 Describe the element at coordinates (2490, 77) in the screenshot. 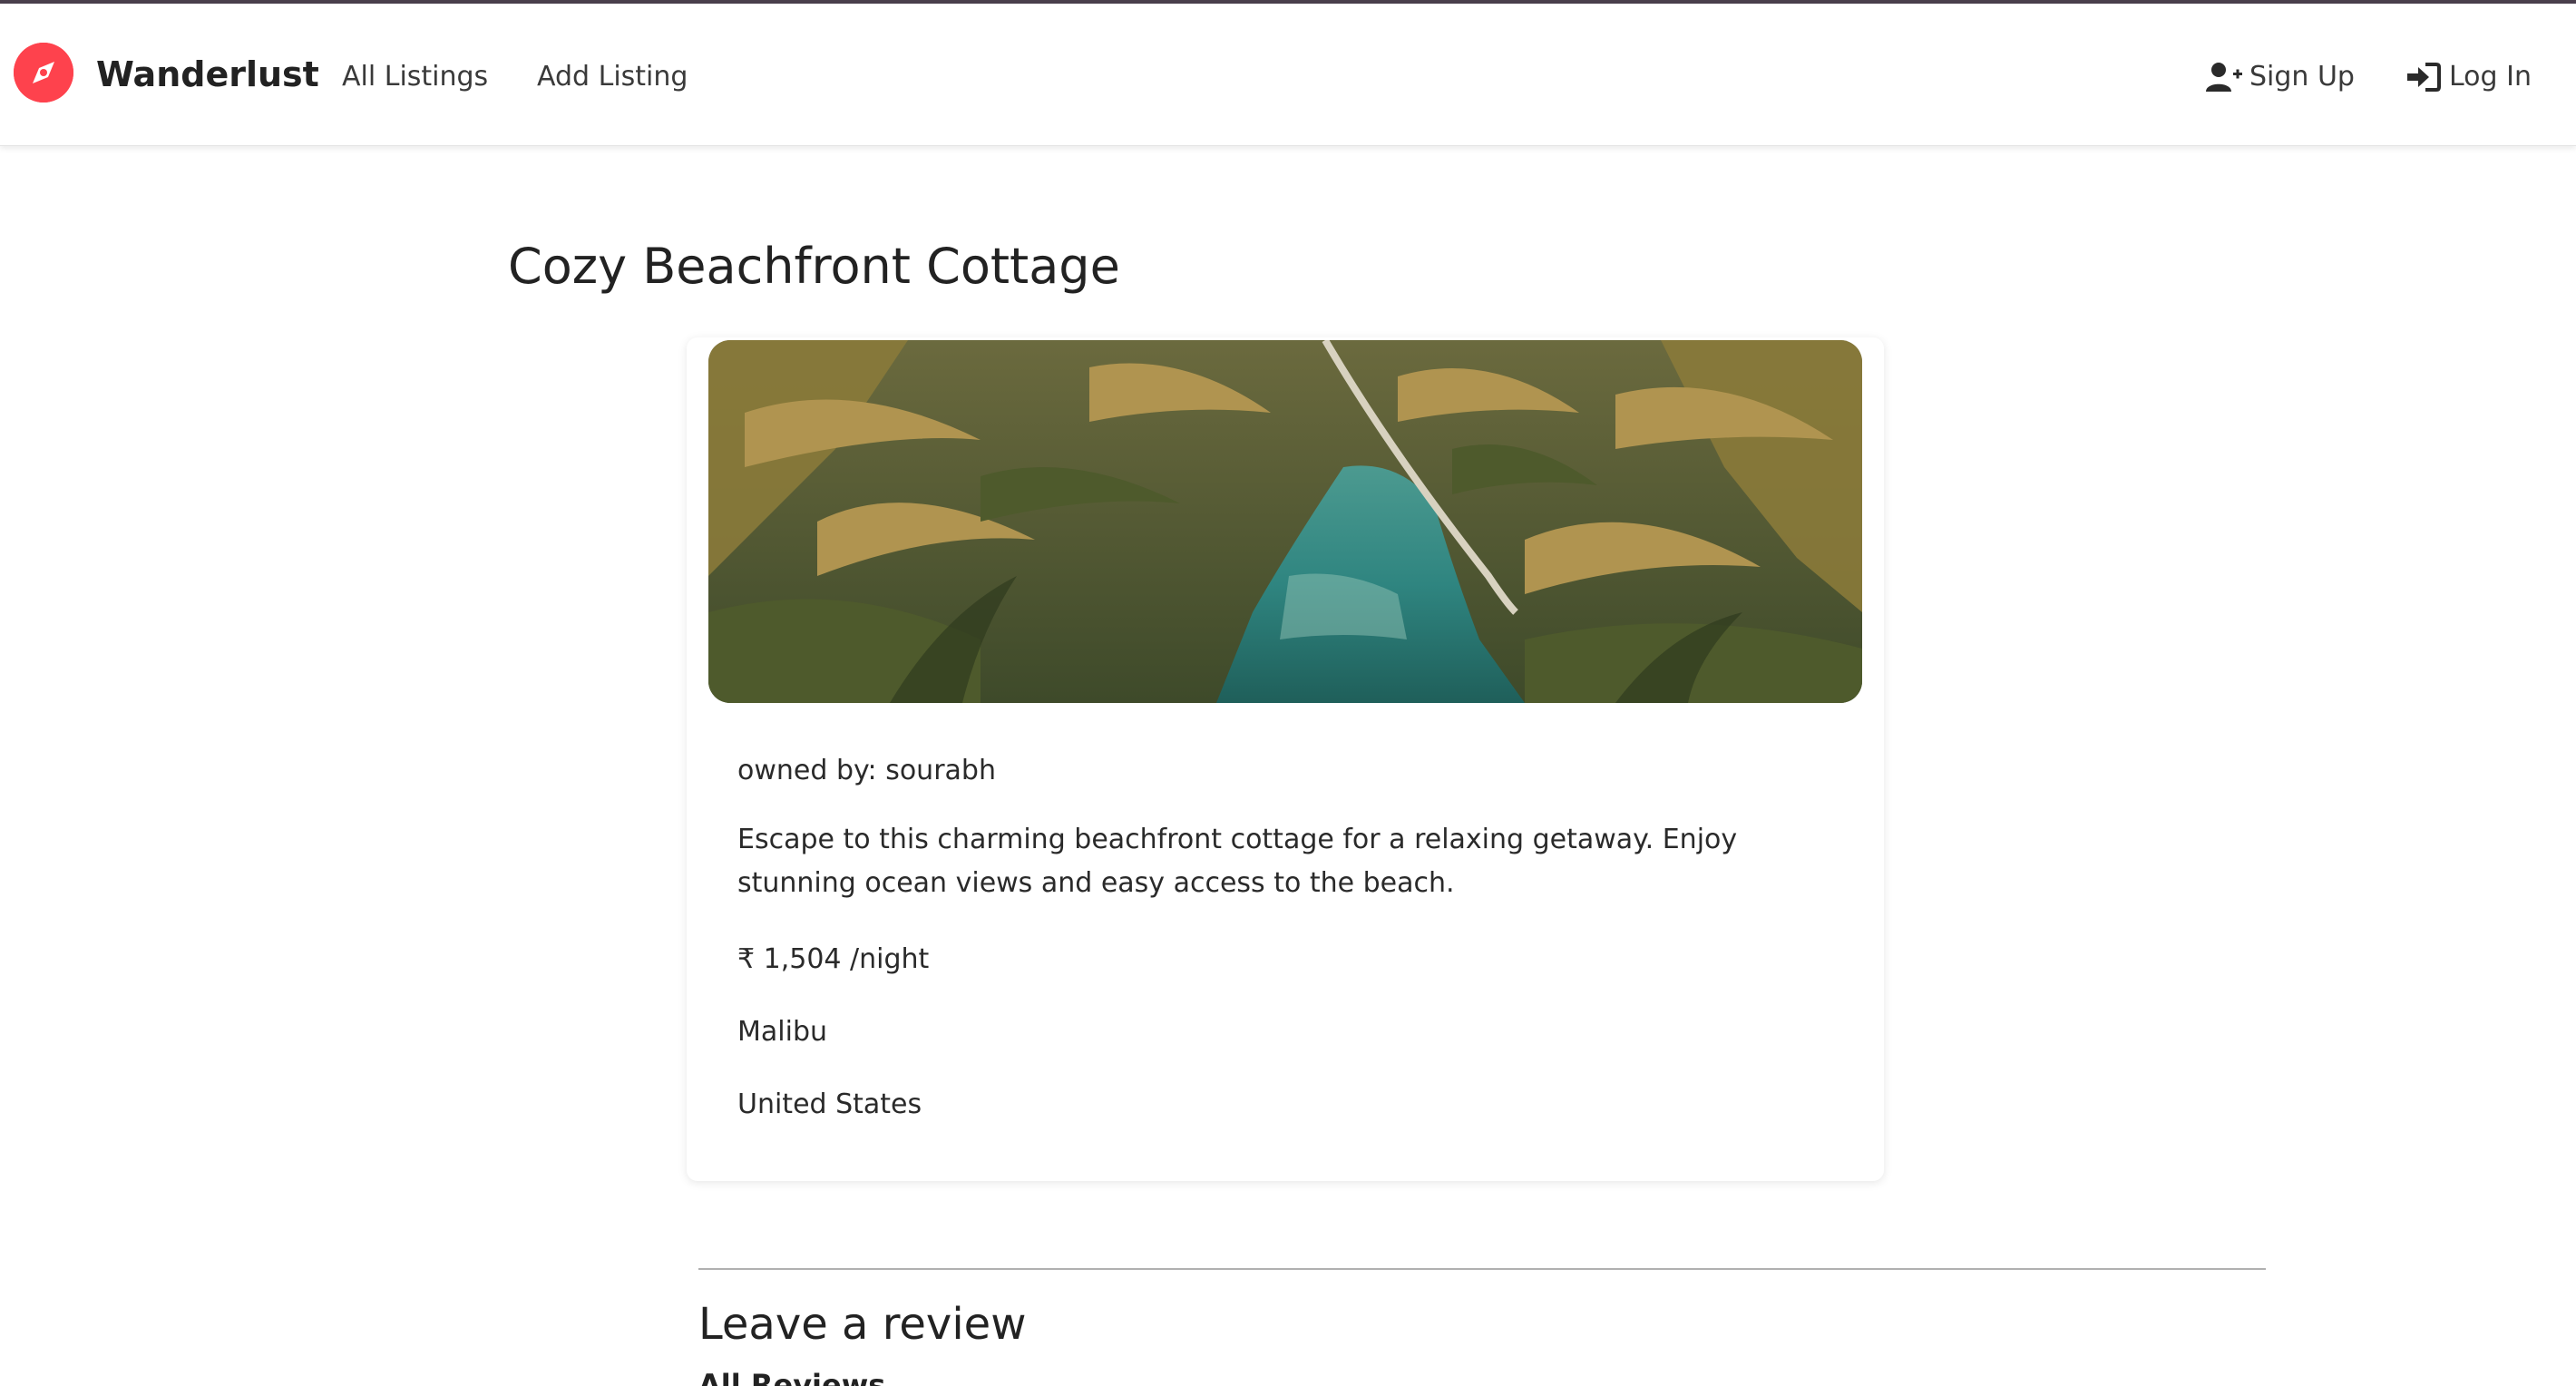

I see `log-in-label: Log In` at that location.